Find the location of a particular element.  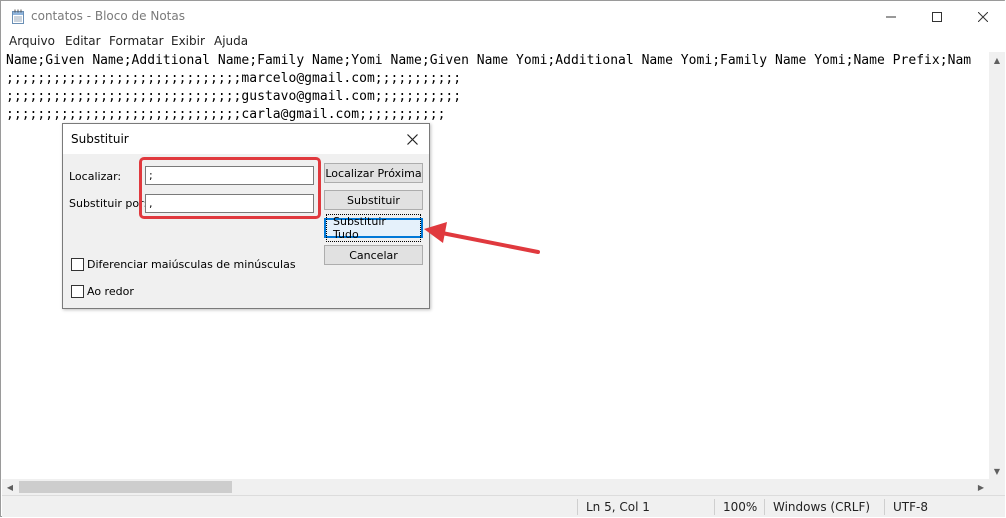

arrow-left-icon: ◀ is located at coordinates (10, 487).